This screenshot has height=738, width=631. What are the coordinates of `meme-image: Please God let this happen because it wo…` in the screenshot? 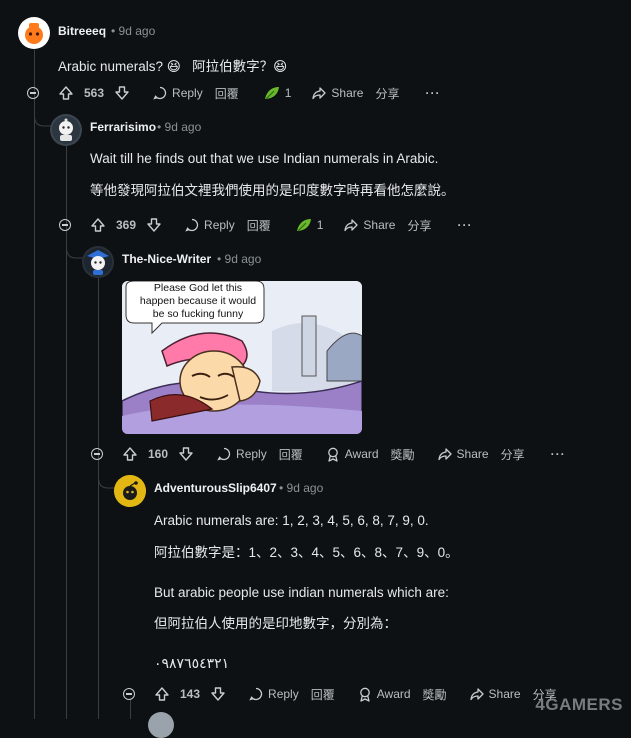 It's located at (242, 357).